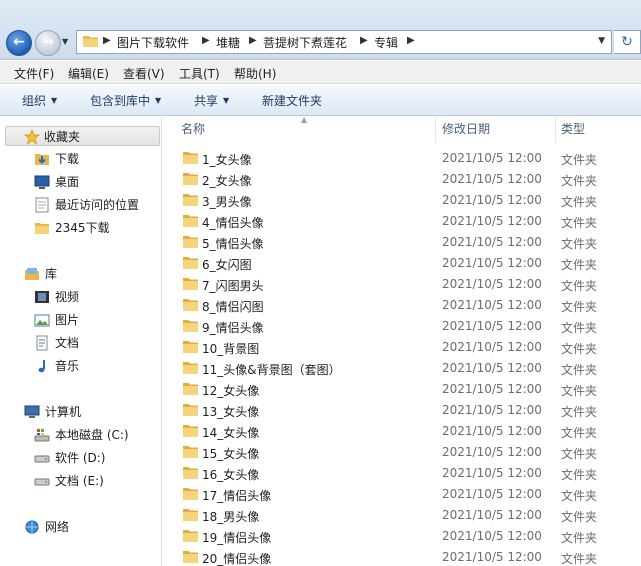  Describe the element at coordinates (402, 263) in the screenshot. I see `table-row: 6_女闪图 2021/10/5 12:00 文件夹` at that location.